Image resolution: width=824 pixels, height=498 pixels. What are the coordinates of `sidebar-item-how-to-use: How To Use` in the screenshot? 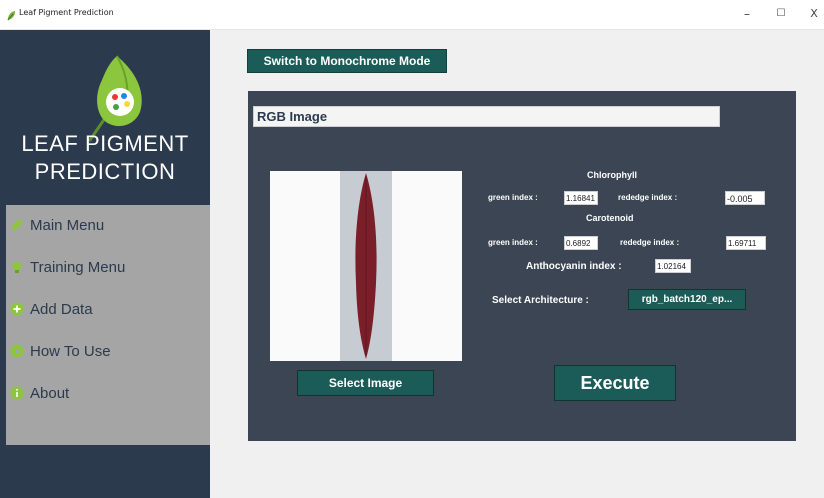 It's located at (108, 351).